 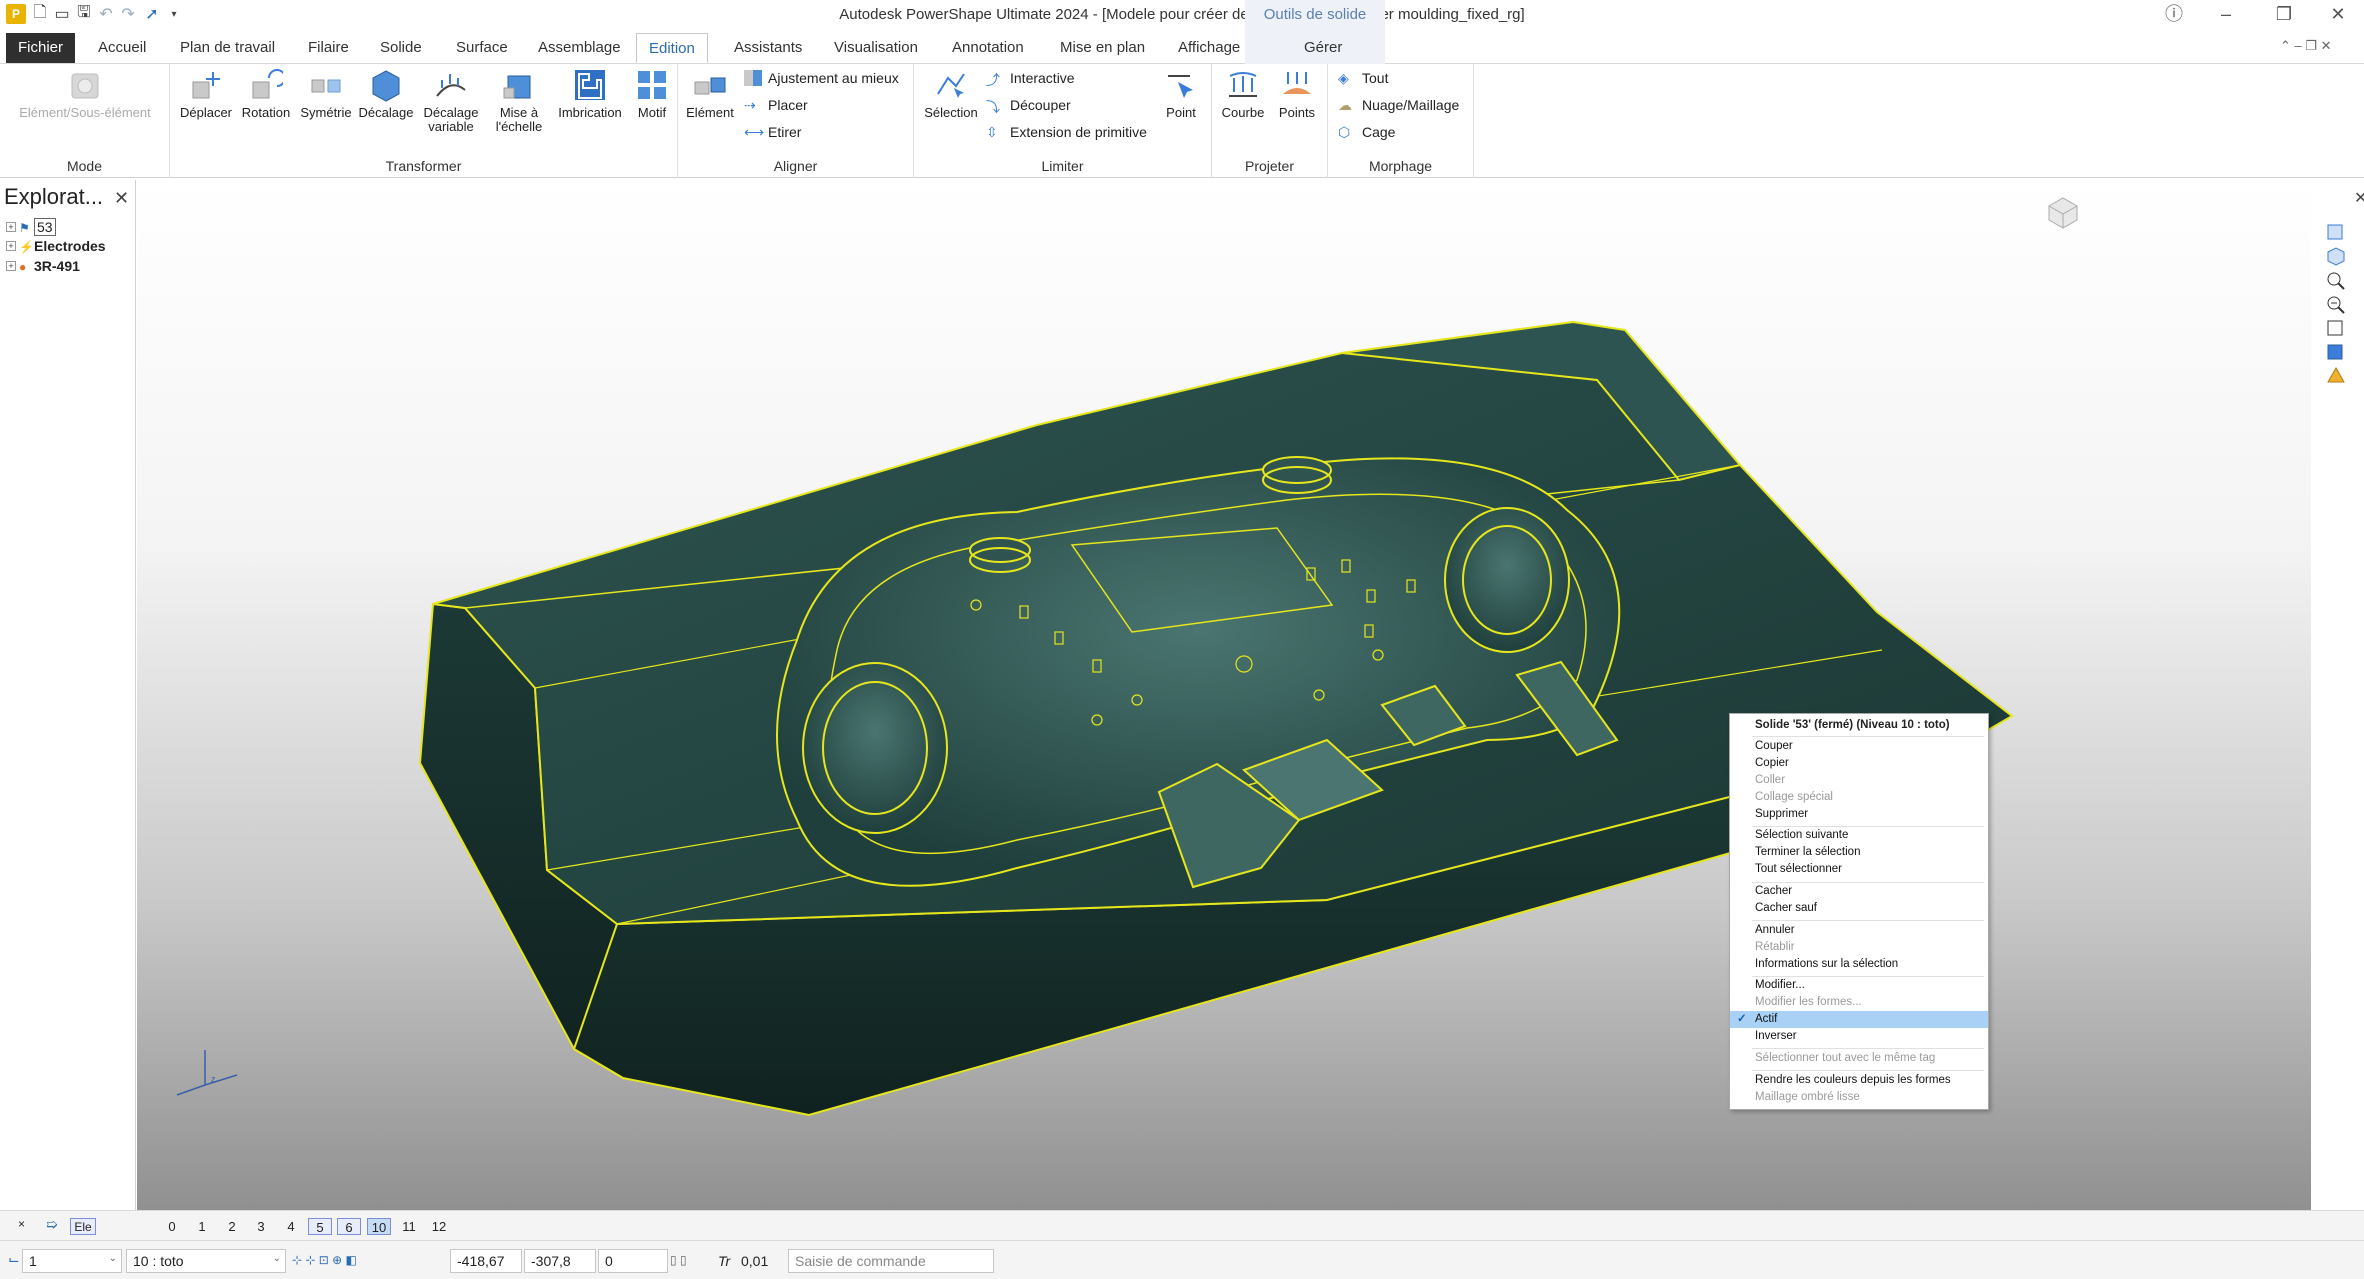 What do you see at coordinates (2336, 328) in the screenshot?
I see `zoom-fit-icon` at bounding box center [2336, 328].